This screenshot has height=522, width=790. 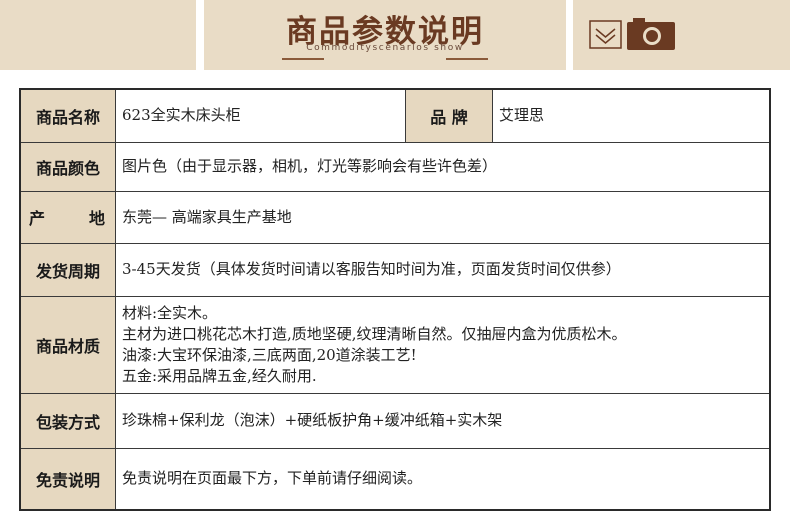 I want to click on material-line: 材料:全实木。, so click(x=170, y=312).